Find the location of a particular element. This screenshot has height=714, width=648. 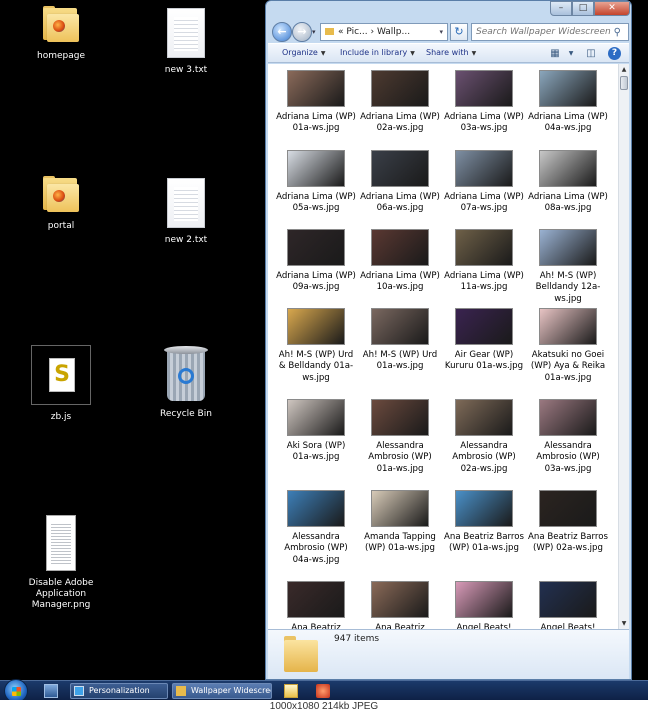

chevron-down-icon: ▾ is located at coordinates (441, 32).